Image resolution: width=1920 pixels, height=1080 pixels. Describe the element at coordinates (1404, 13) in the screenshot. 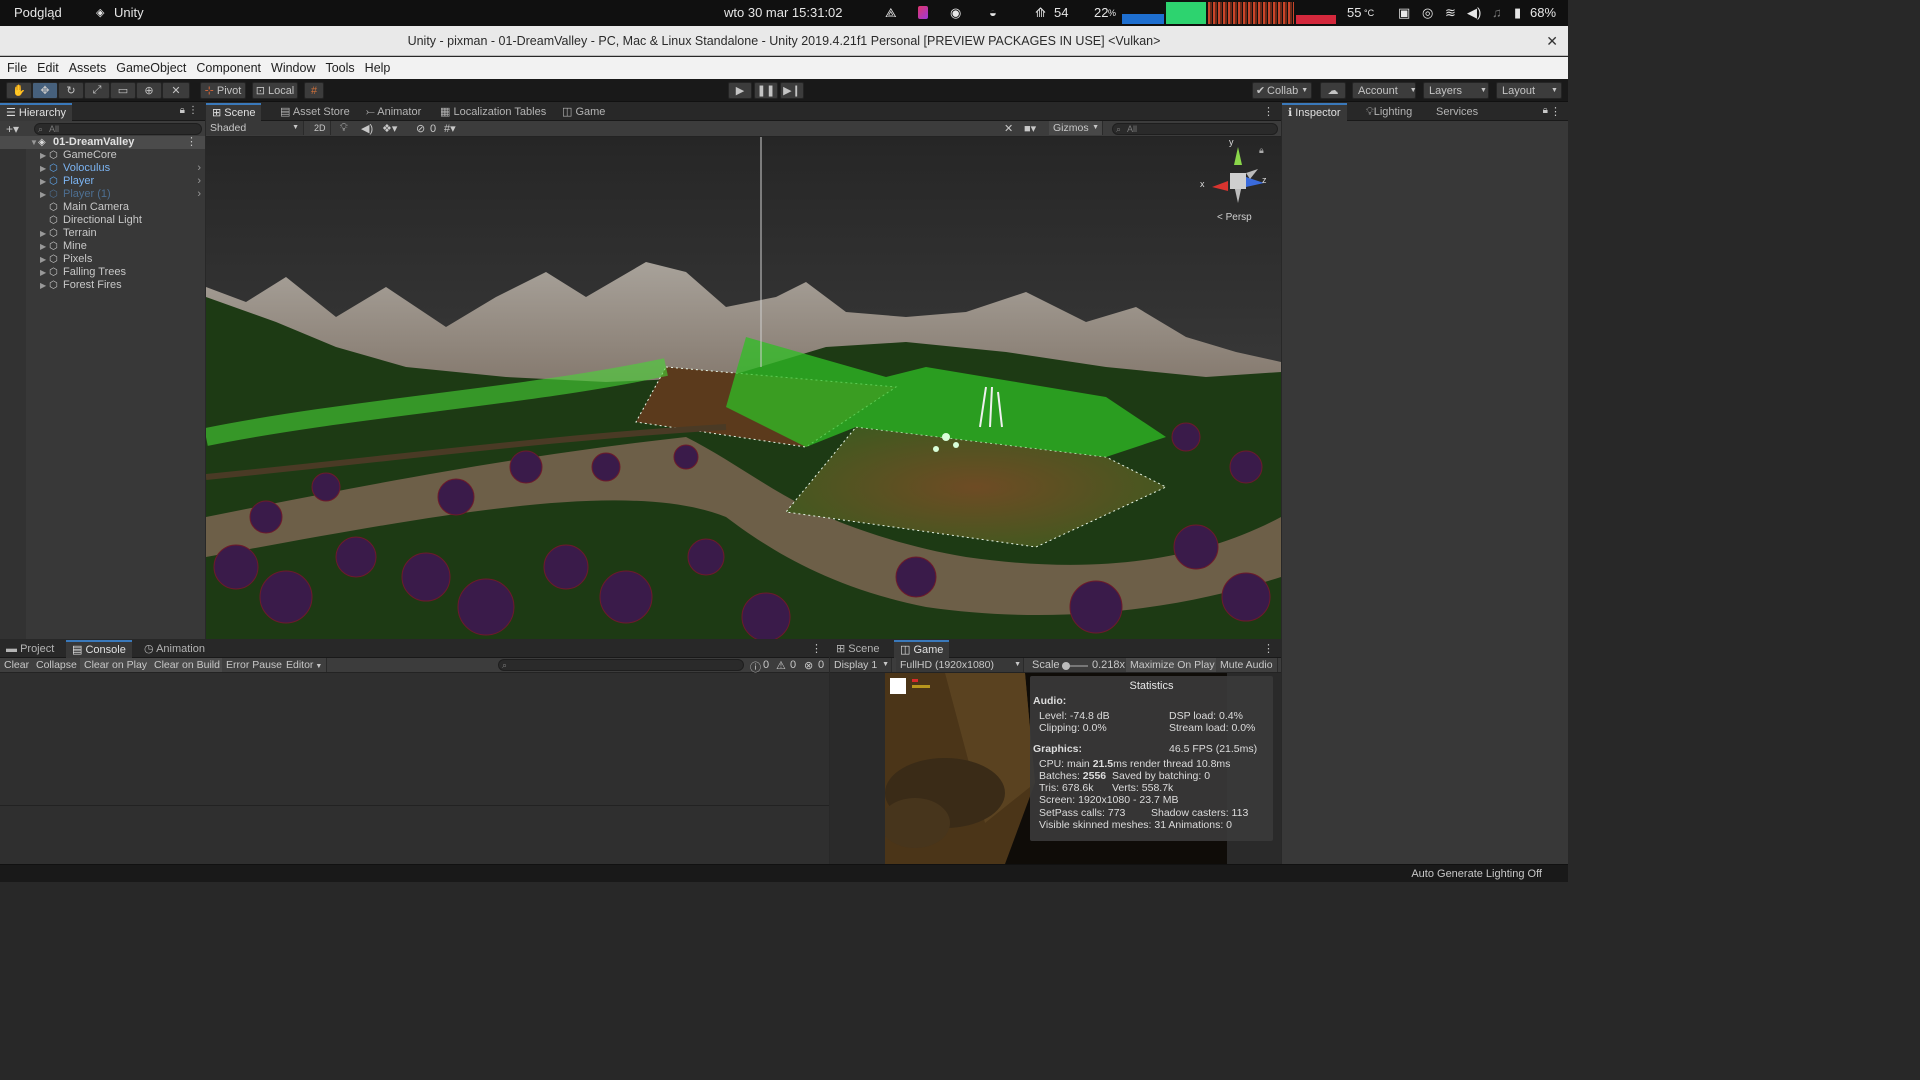

I see `display-icon: ▣` at that location.